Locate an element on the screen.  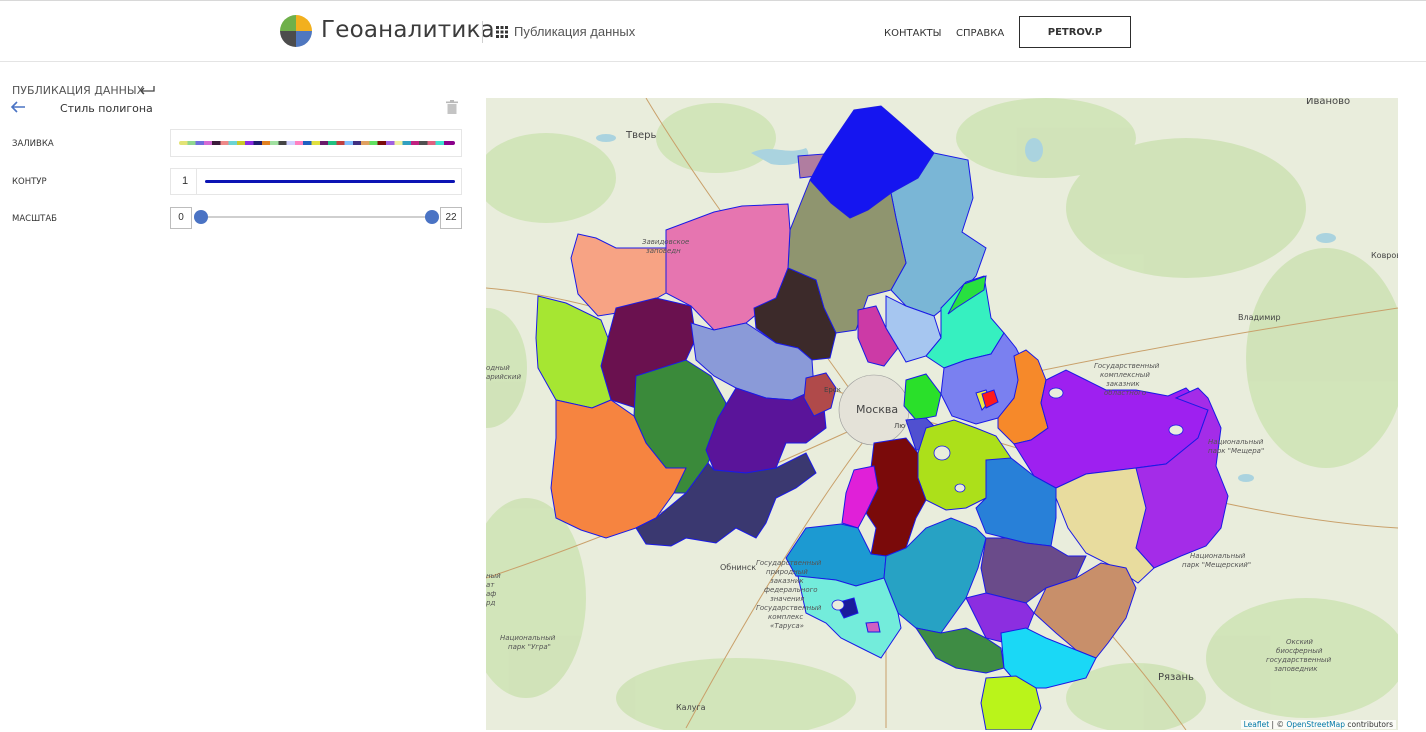
label-left-1: ный is located at coordinates (493, 576).